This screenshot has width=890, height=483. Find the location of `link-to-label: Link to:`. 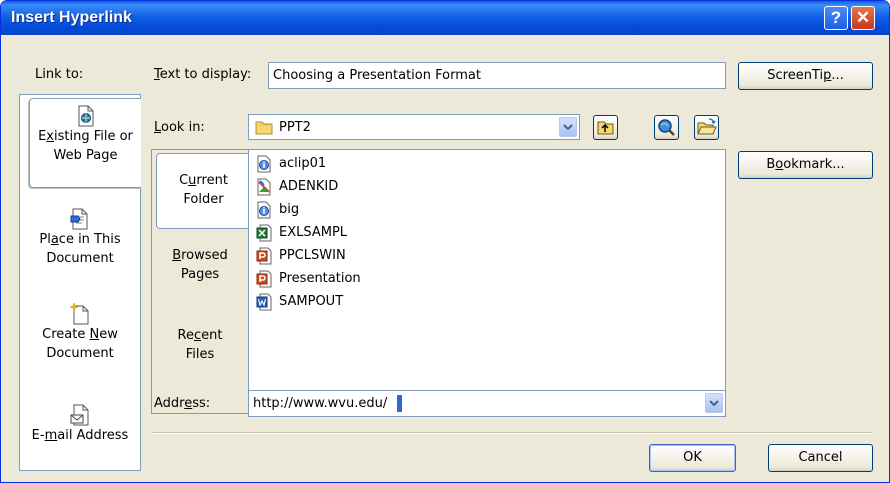

link-to-label: Link to: is located at coordinates (59, 74).